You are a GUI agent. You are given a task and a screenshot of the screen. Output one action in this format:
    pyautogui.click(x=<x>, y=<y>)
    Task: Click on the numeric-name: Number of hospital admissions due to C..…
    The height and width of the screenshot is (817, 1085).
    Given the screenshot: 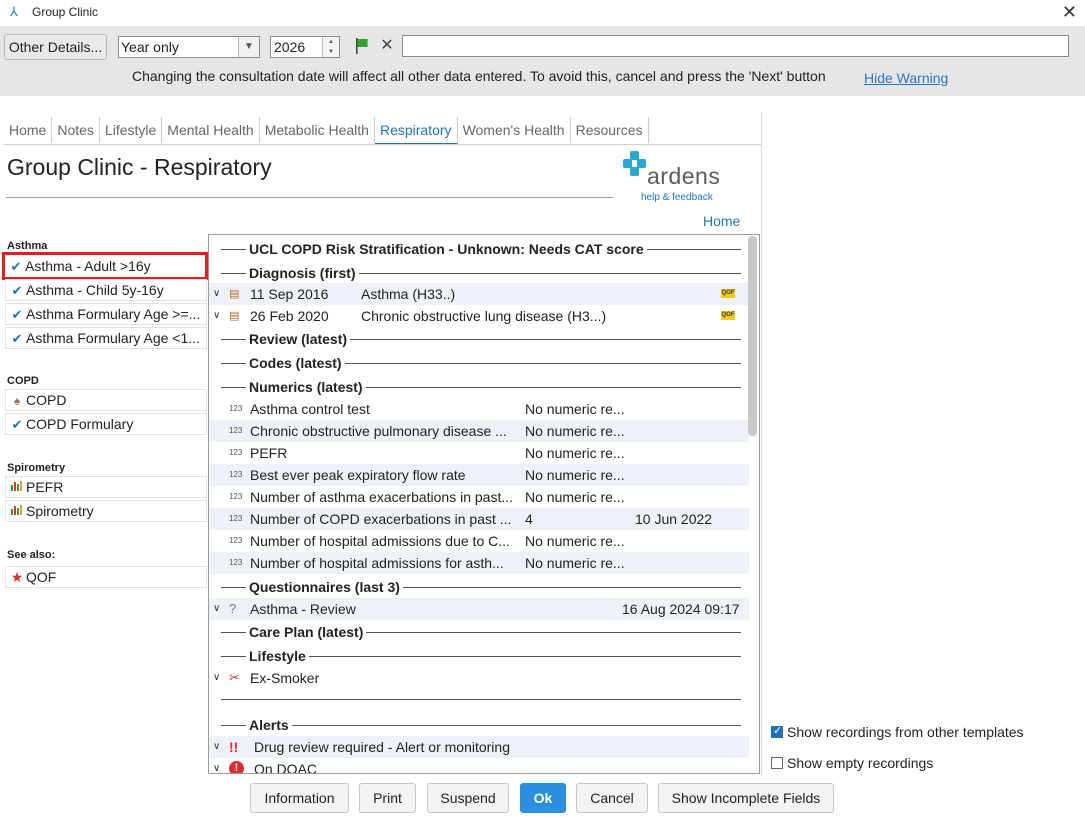 What is the action you would take?
    pyautogui.click(x=380, y=541)
    